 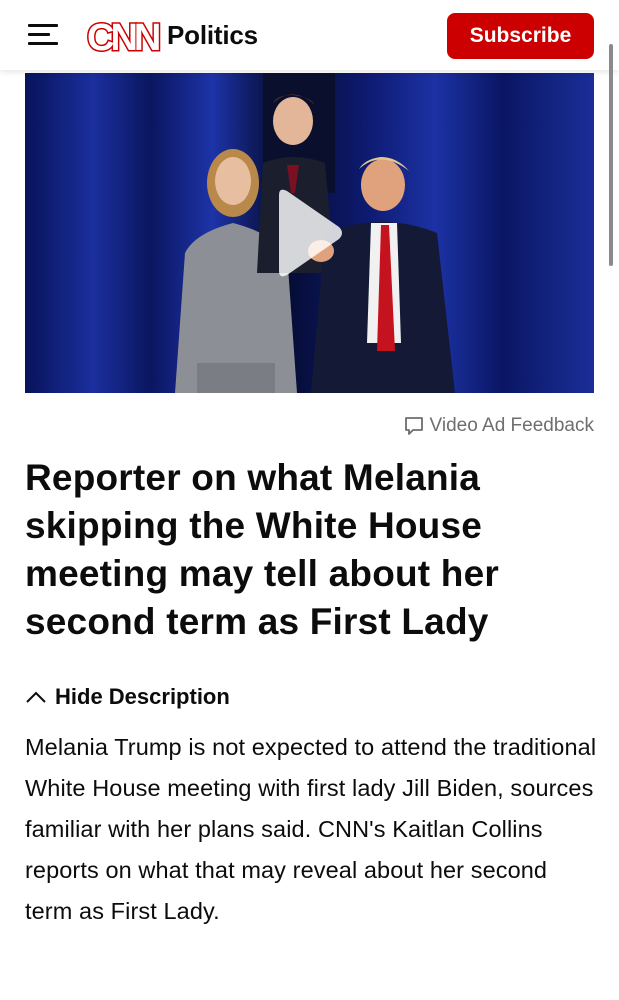 I want to click on video-ad-feedback-label: Video Ad Feedback, so click(x=511, y=425).